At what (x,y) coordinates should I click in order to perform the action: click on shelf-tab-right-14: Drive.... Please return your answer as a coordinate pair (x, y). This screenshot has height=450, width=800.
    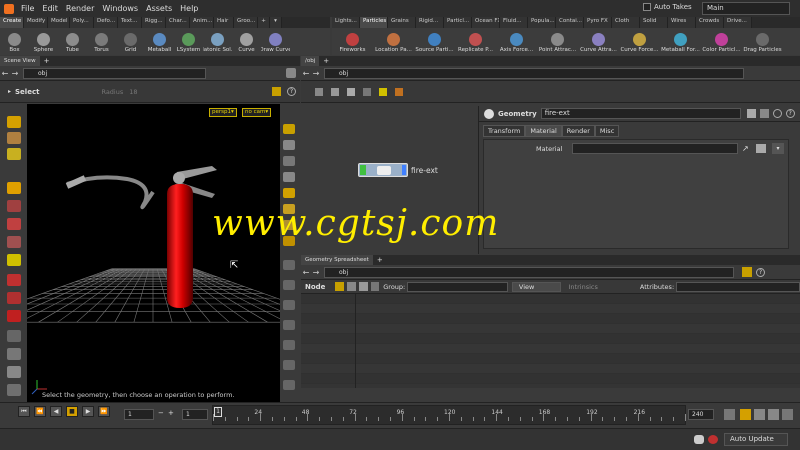
    Looking at the image, I should click on (738, 22).